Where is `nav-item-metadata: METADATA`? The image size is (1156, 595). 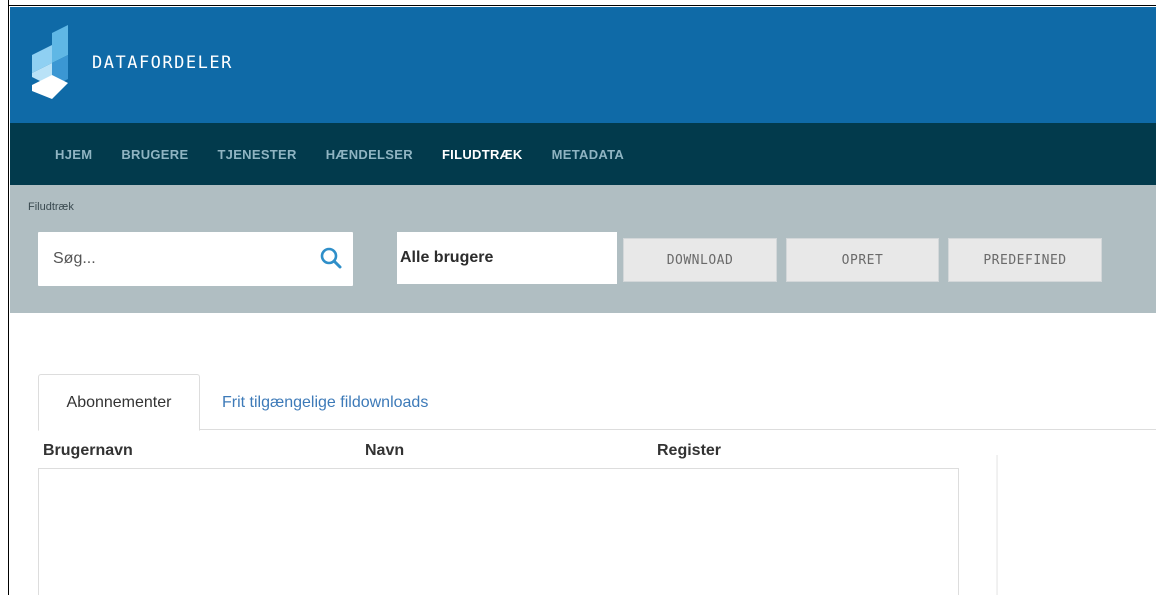 nav-item-metadata: METADATA is located at coordinates (588, 154).